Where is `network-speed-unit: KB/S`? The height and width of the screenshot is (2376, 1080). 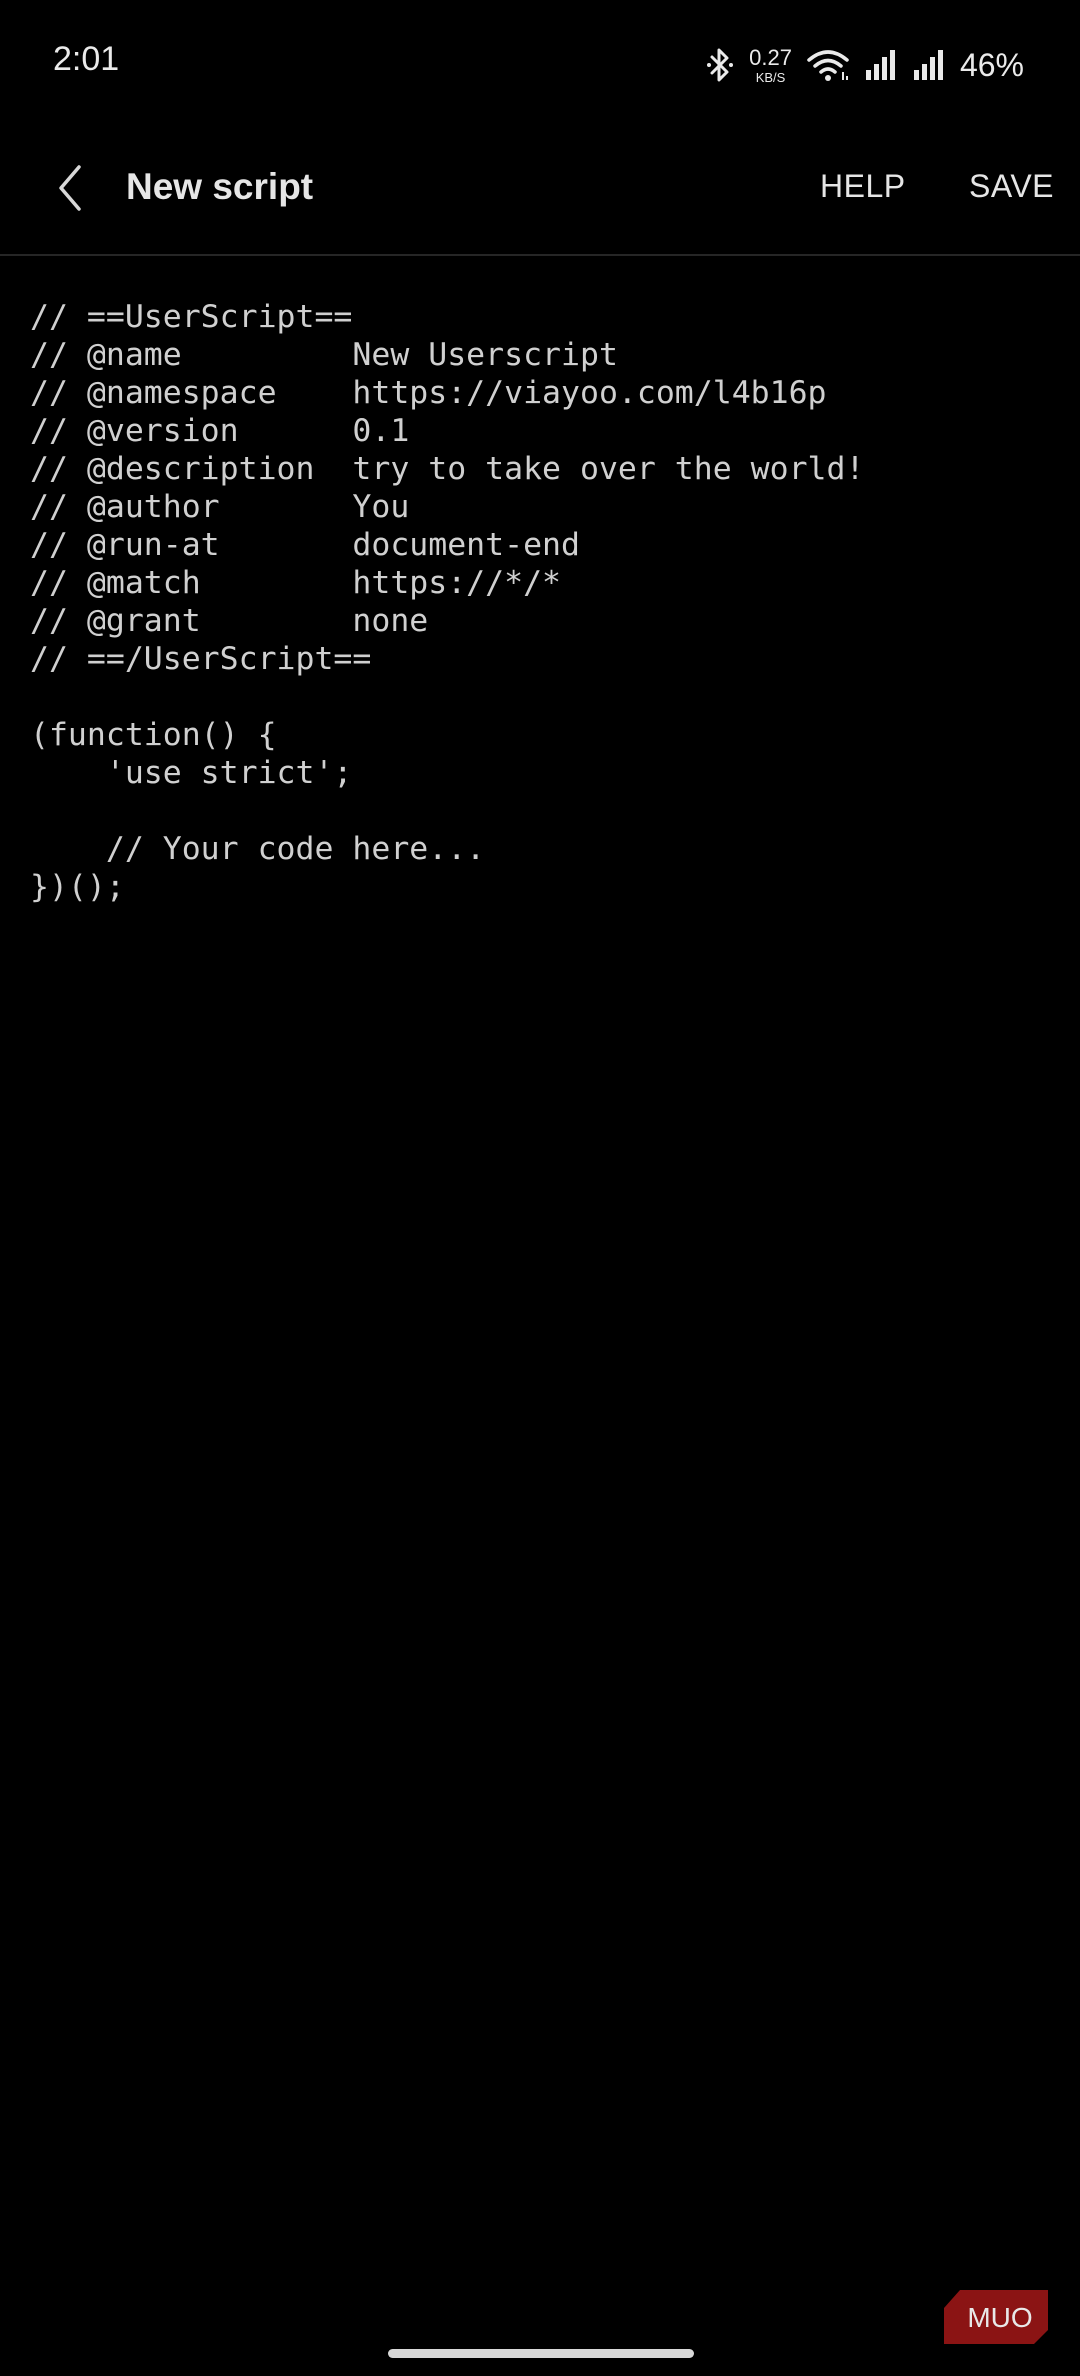
network-speed-unit: KB/S is located at coordinates (770, 77).